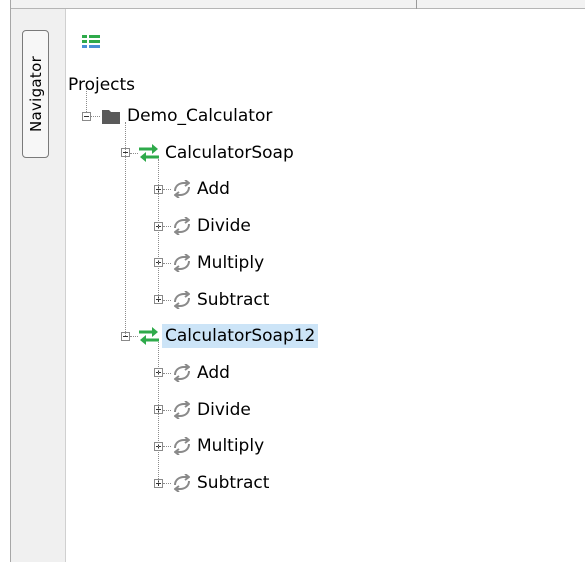  What do you see at coordinates (416, 4) in the screenshot?
I see `top-strip-divider` at bounding box center [416, 4].